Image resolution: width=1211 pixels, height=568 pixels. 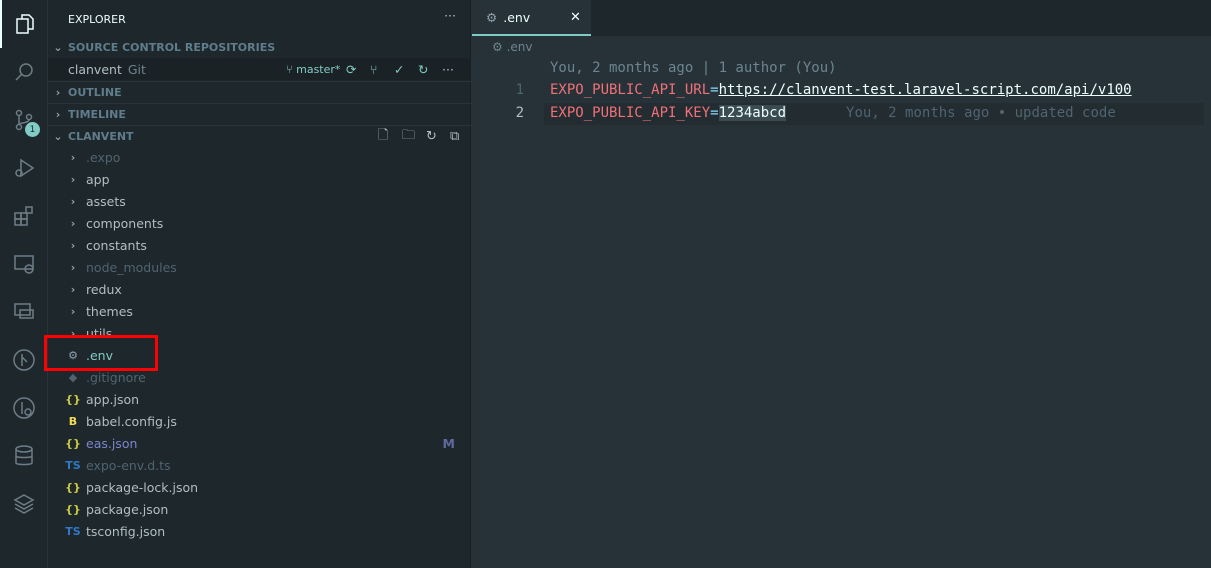 What do you see at coordinates (519, 90) in the screenshot?
I see `line-number: 1` at bounding box center [519, 90].